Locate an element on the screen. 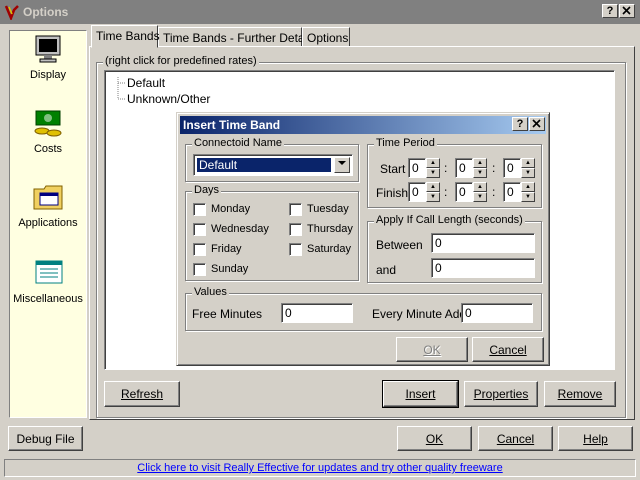  sidebar-item-applications: Applications is located at coordinates (48, 205).